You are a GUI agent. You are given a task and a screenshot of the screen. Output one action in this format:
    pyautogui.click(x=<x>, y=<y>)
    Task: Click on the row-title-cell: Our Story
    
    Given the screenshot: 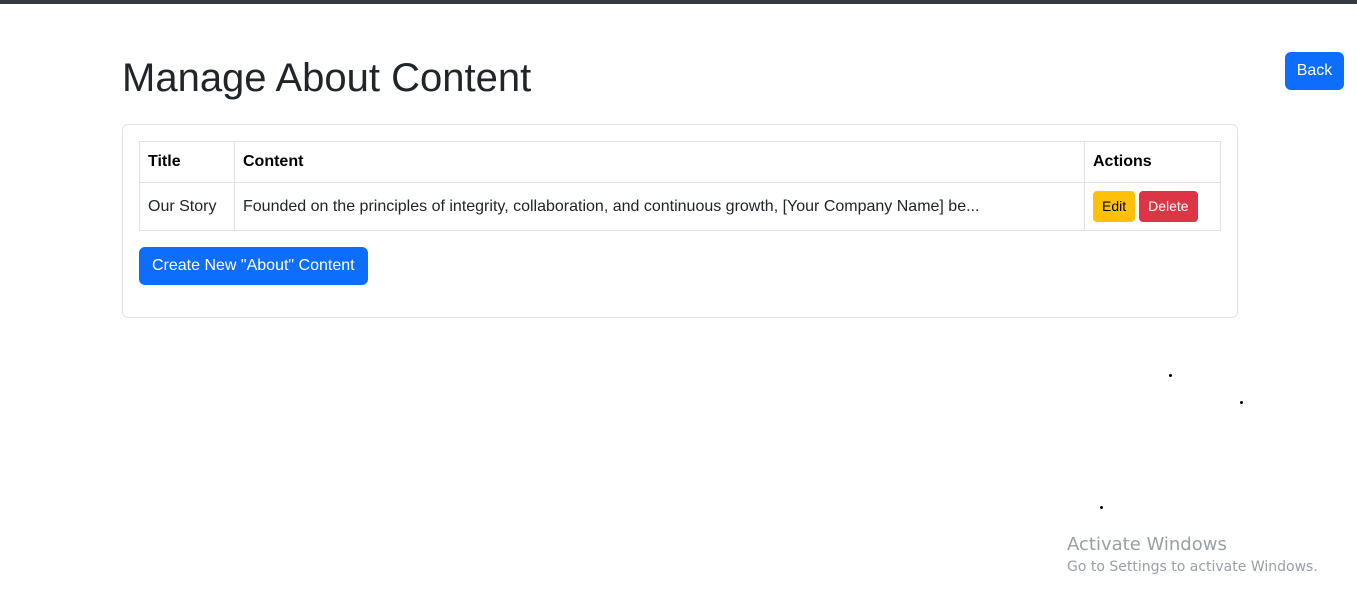 What is the action you would take?
    pyautogui.click(x=187, y=206)
    